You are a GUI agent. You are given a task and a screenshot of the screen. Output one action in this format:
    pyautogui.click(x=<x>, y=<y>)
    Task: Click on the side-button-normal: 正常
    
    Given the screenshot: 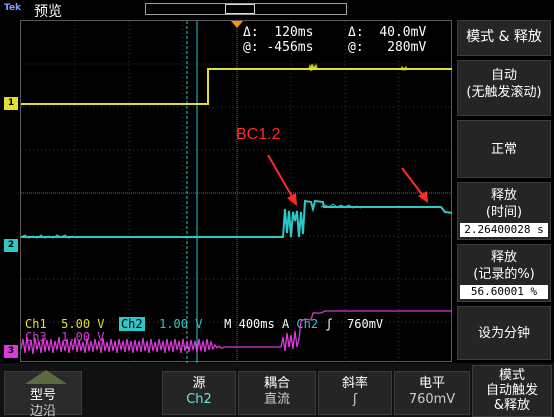 What is the action you would take?
    pyautogui.click(x=504, y=149)
    